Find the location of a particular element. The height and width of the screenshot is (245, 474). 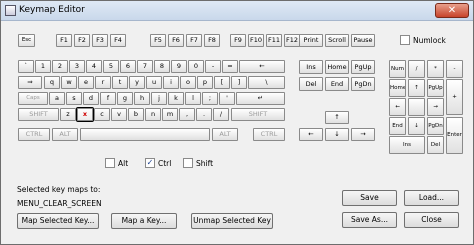

key-f4: F4 is located at coordinates (118, 40).